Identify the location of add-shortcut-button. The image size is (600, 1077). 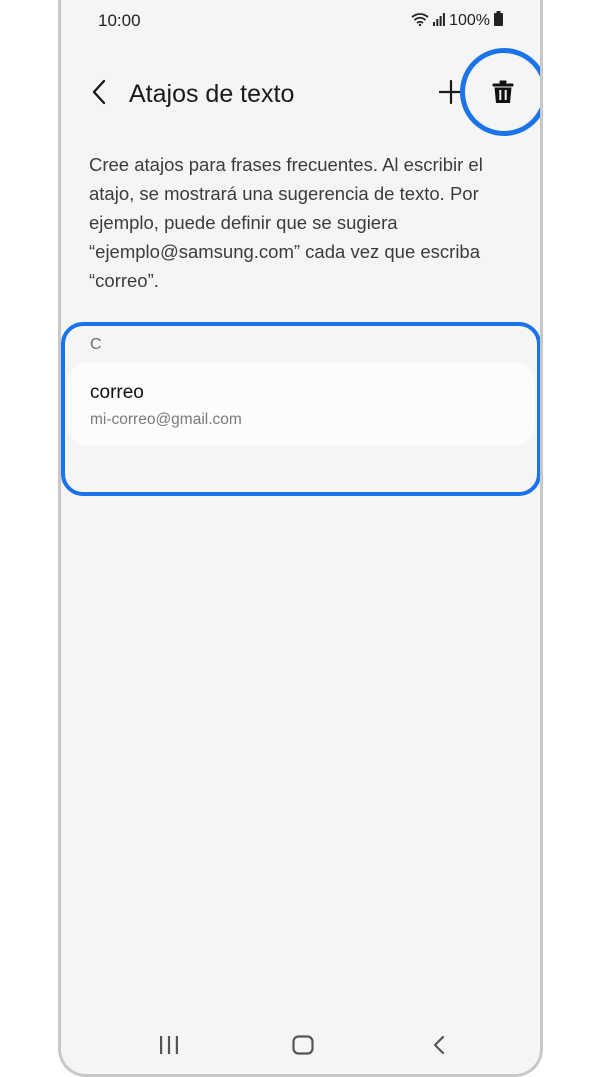
(451, 94).